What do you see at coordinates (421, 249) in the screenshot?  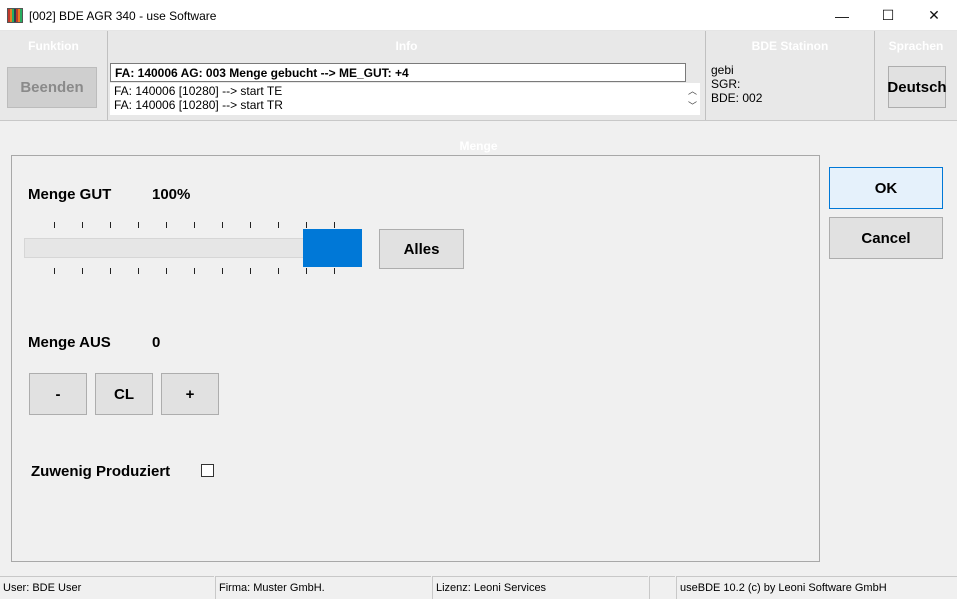 I see `alles-button: Alles` at bounding box center [421, 249].